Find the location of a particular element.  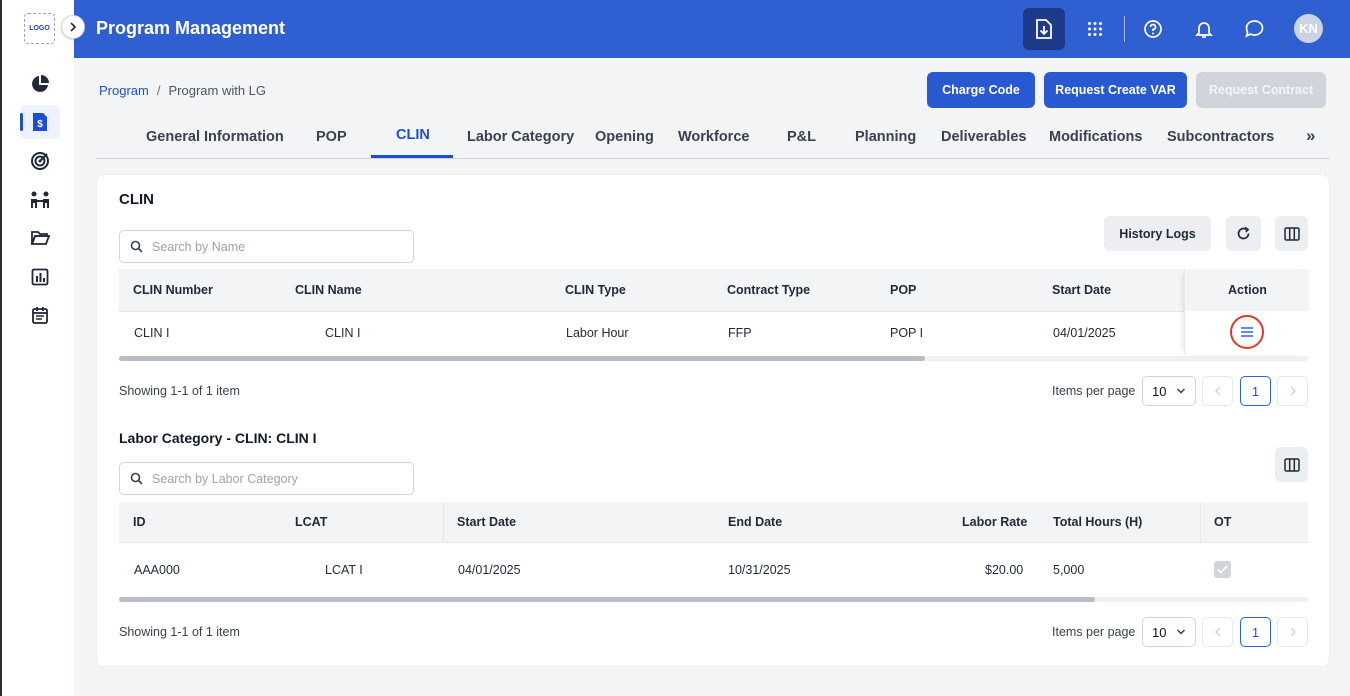

column-header: End Date is located at coordinates (755, 522).